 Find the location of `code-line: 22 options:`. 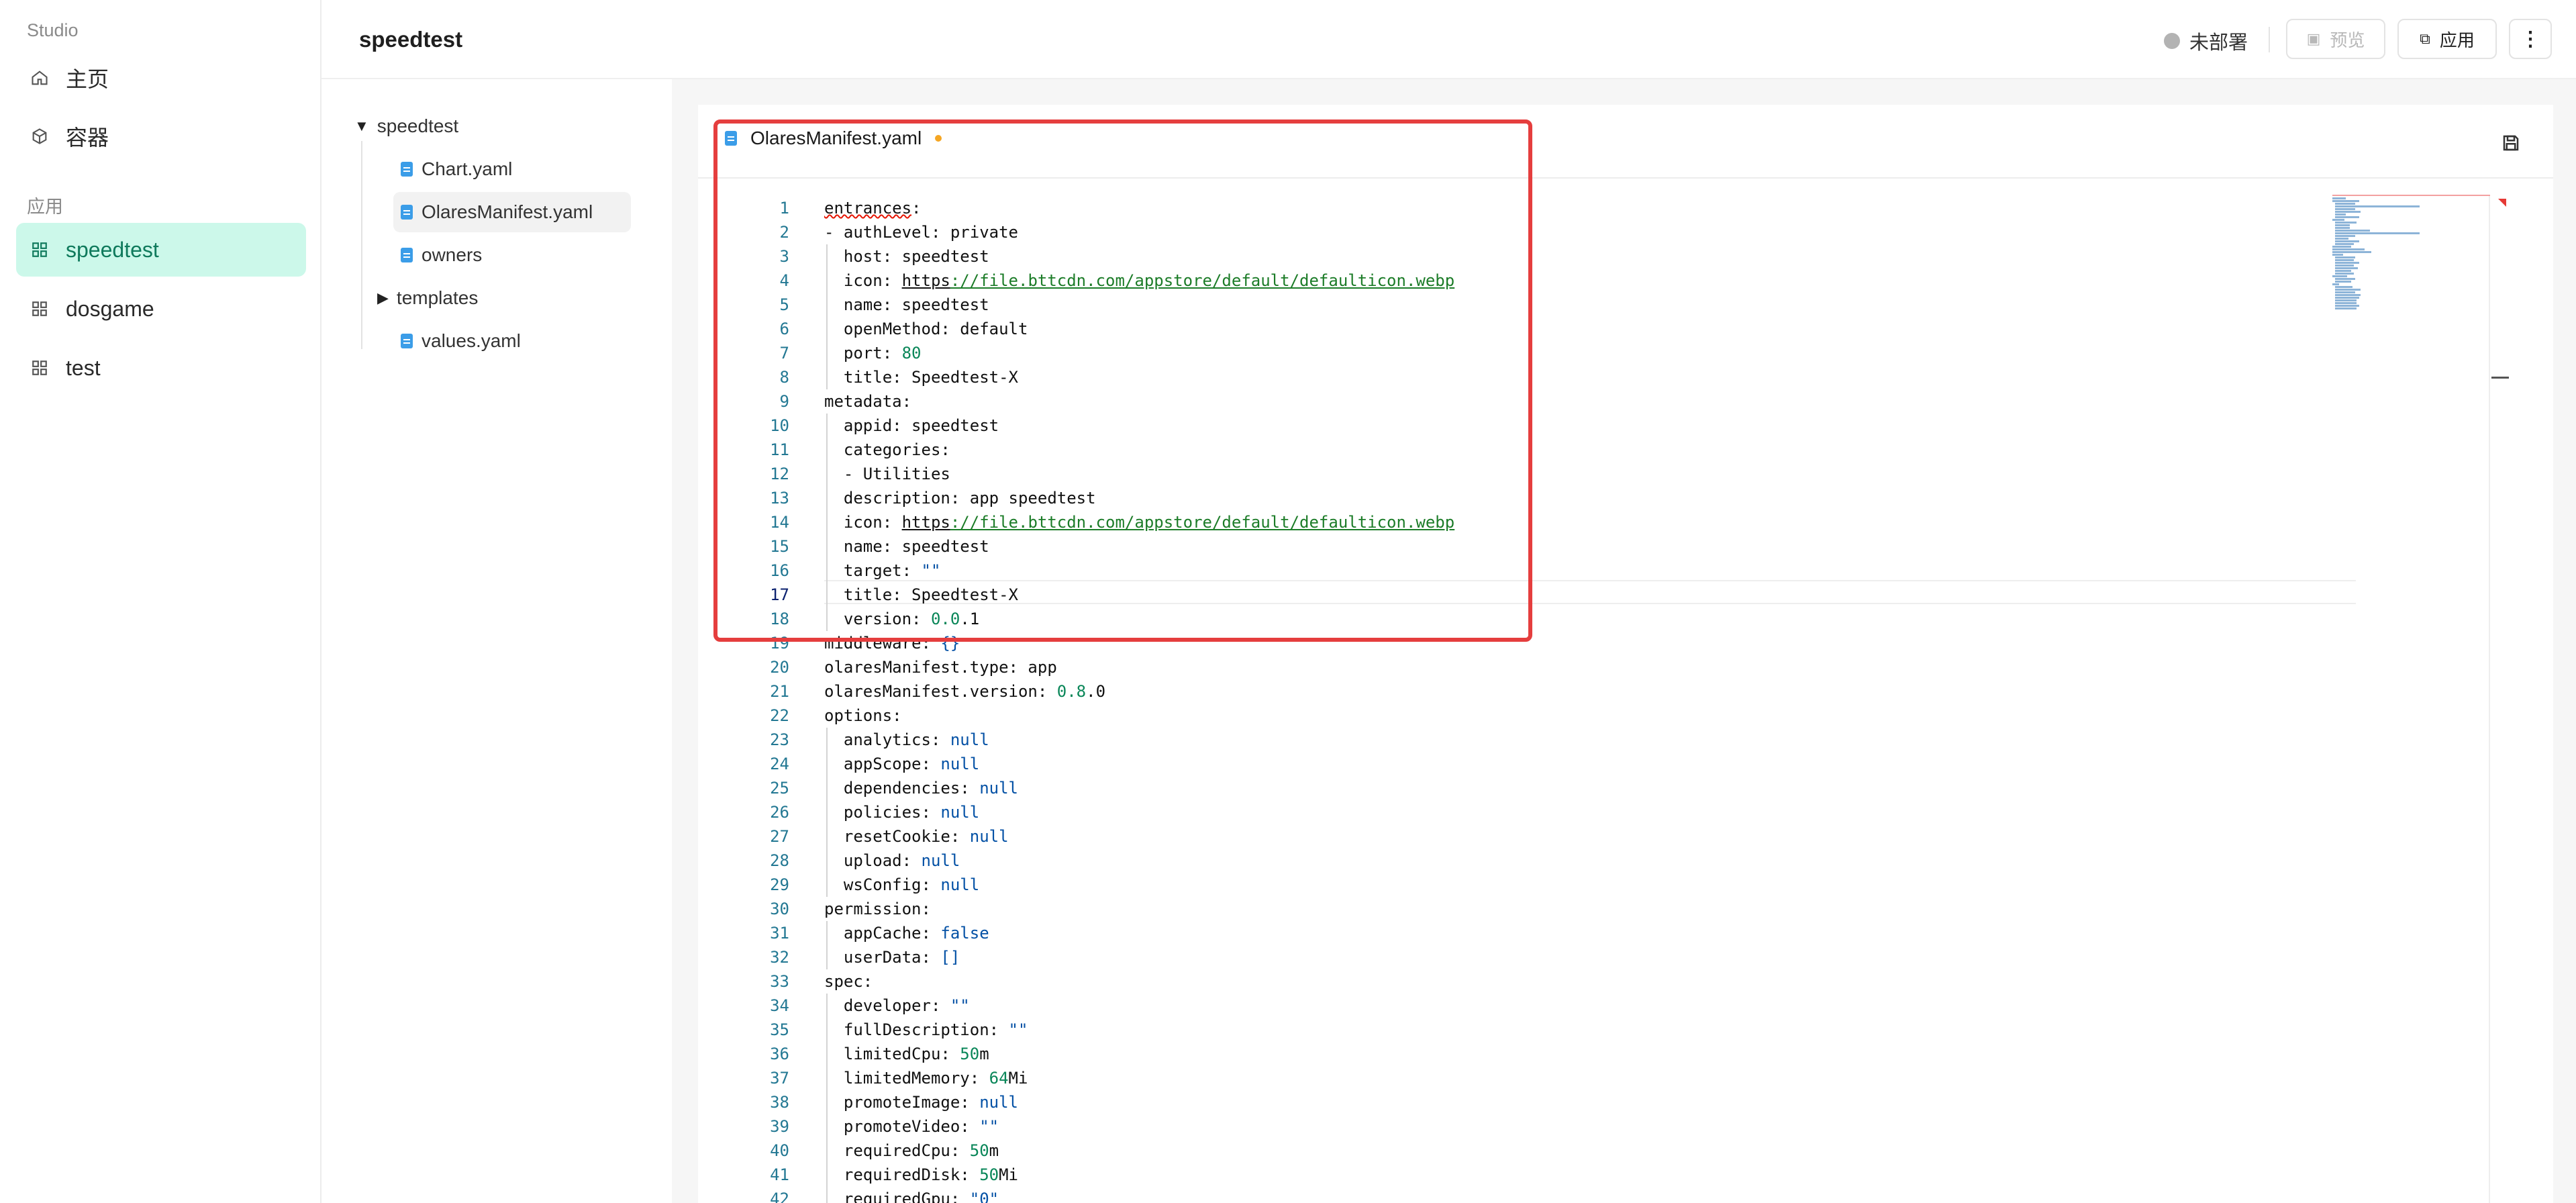

code-line: 22 options: is located at coordinates (1517, 716).